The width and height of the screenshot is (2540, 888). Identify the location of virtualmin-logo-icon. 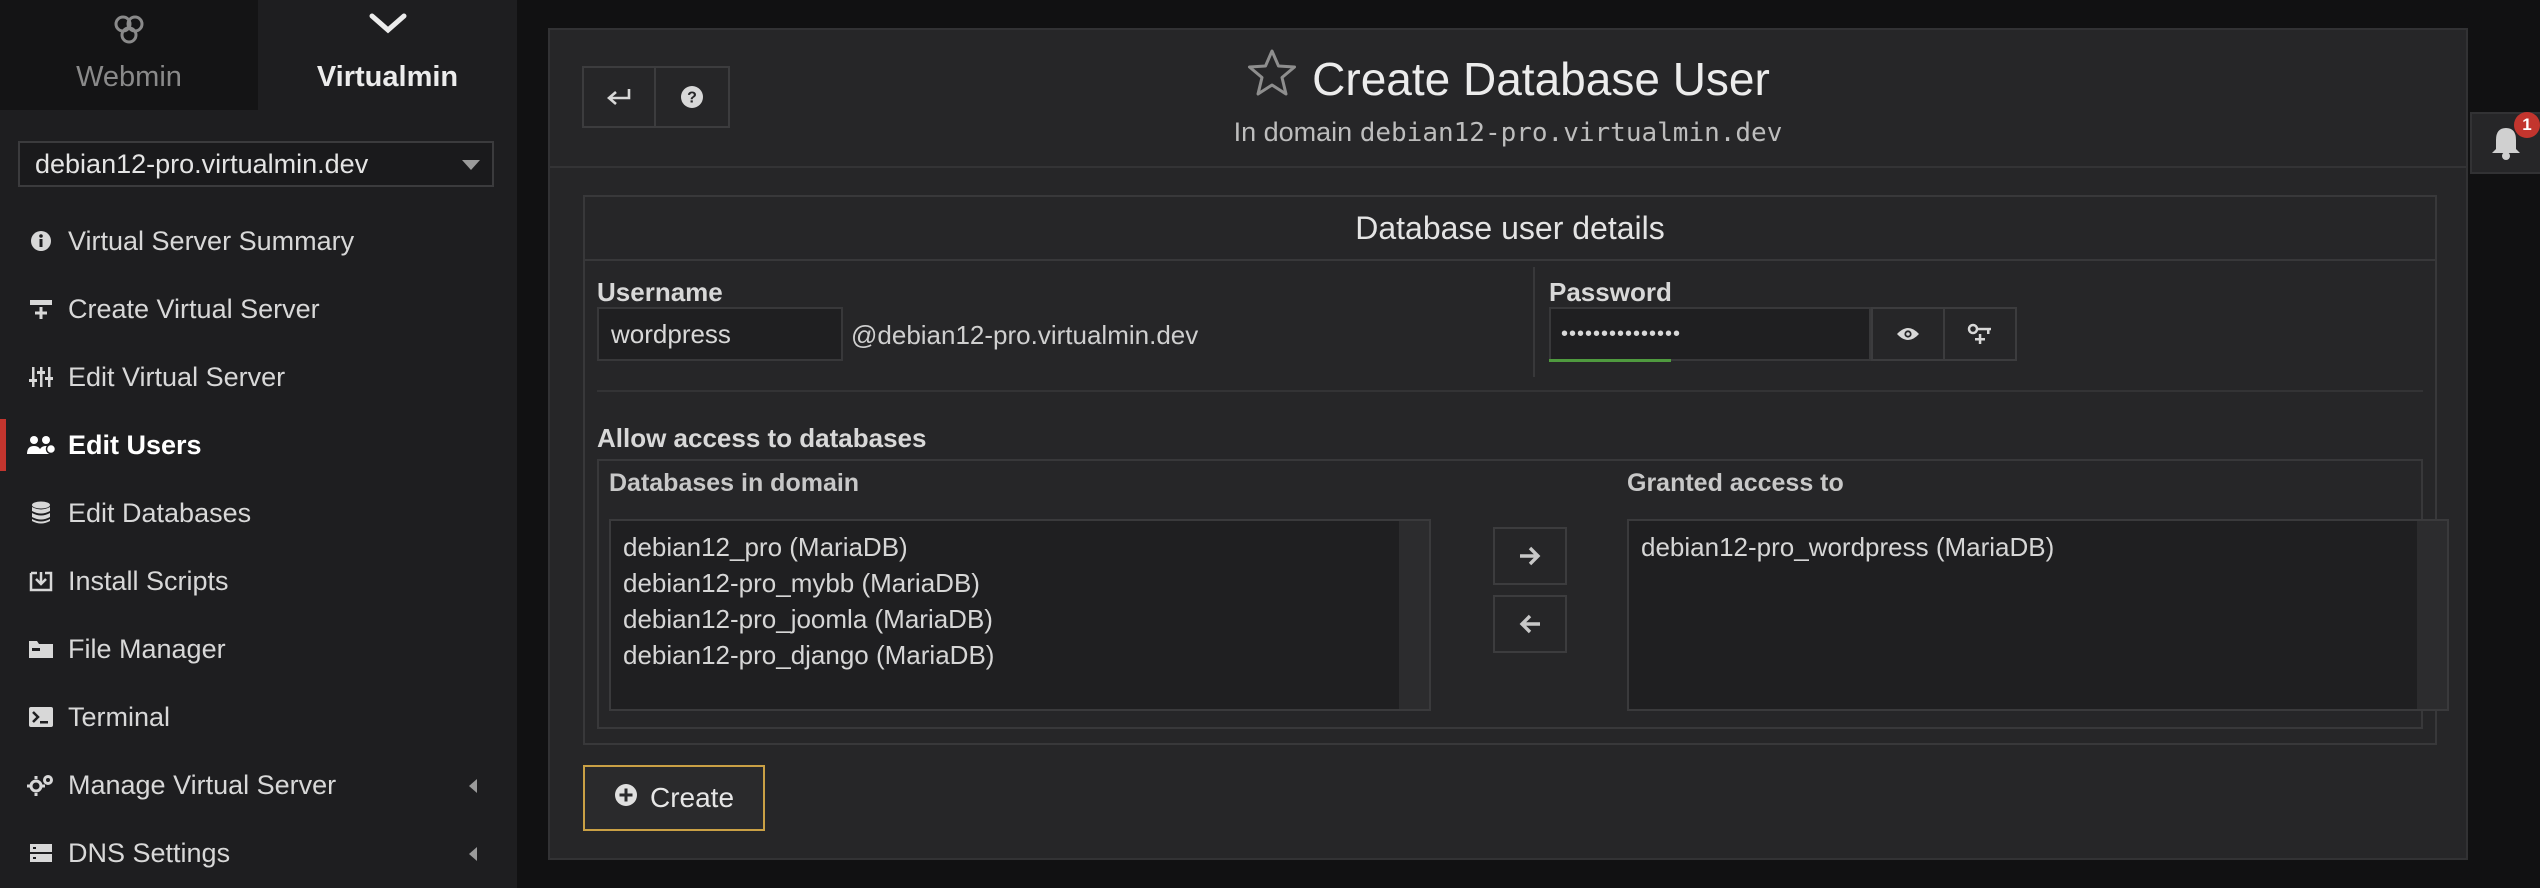
(388, 27).